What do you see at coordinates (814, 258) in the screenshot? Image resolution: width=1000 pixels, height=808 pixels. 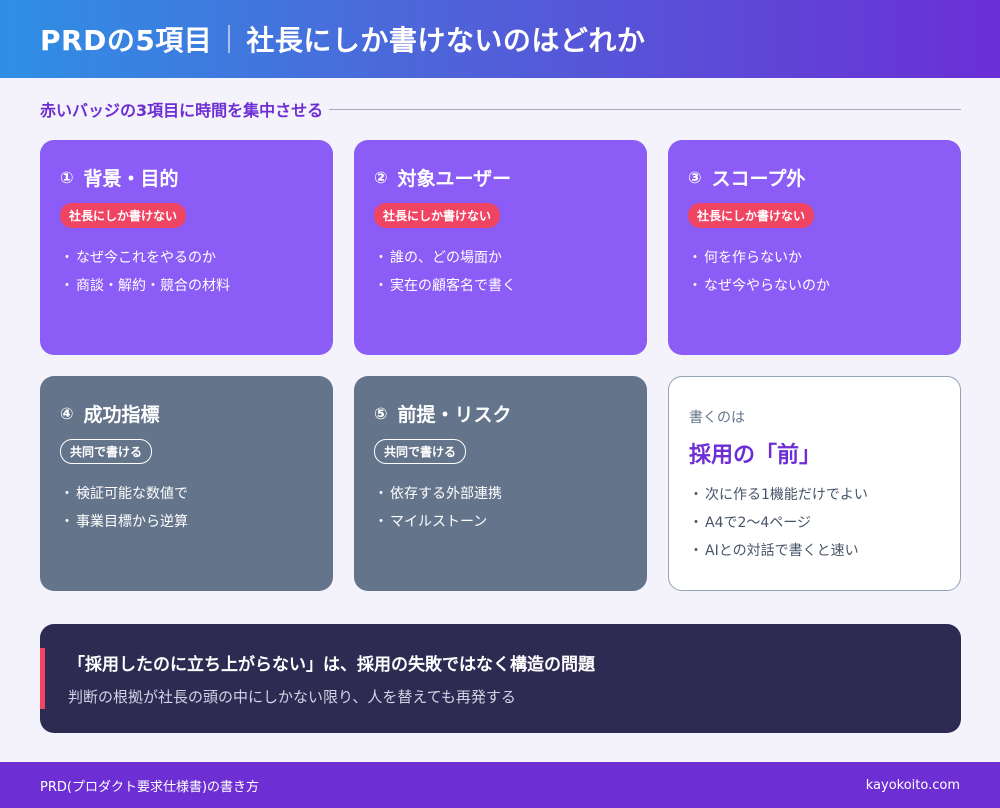 I see `list-item: ・何を作らないか` at bounding box center [814, 258].